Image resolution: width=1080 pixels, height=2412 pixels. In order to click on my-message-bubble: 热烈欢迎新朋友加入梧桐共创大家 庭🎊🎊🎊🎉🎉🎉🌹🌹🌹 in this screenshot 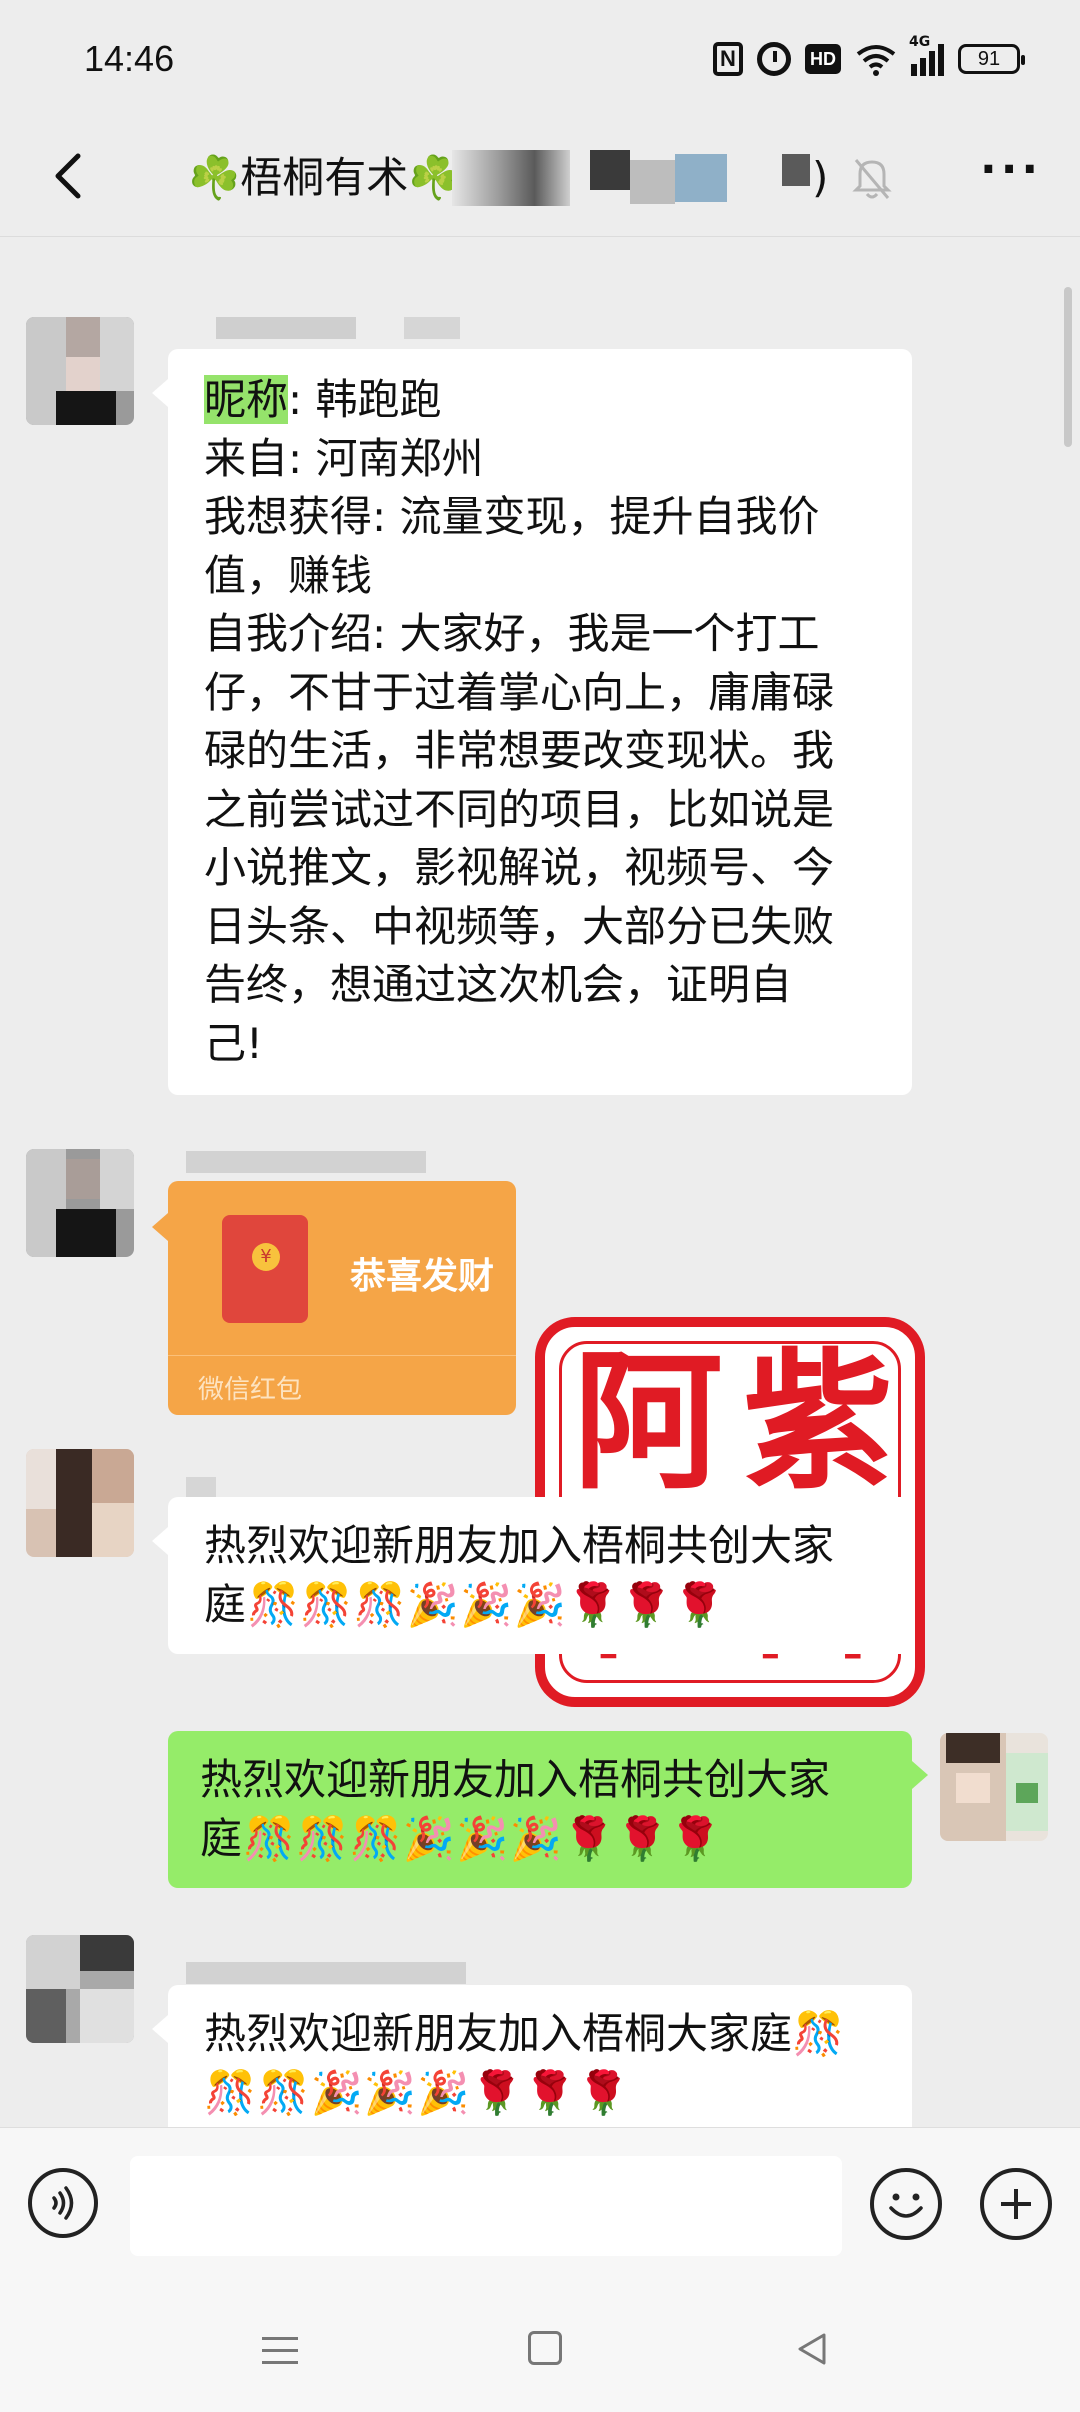, I will do `click(548, 1809)`.